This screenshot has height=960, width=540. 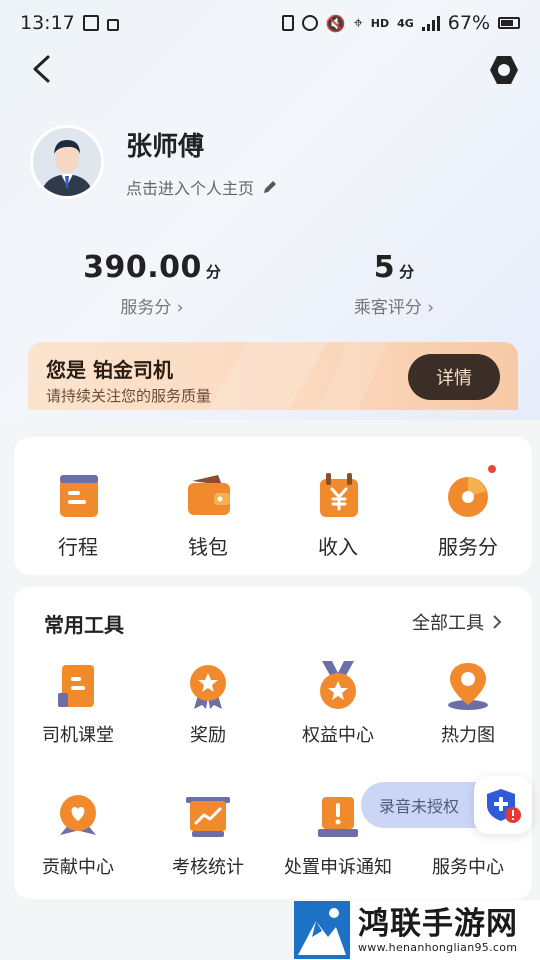 What do you see at coordinates (338, 685) in the screenshot?
I see `benefits-icon` at bounding box center [338, 685].